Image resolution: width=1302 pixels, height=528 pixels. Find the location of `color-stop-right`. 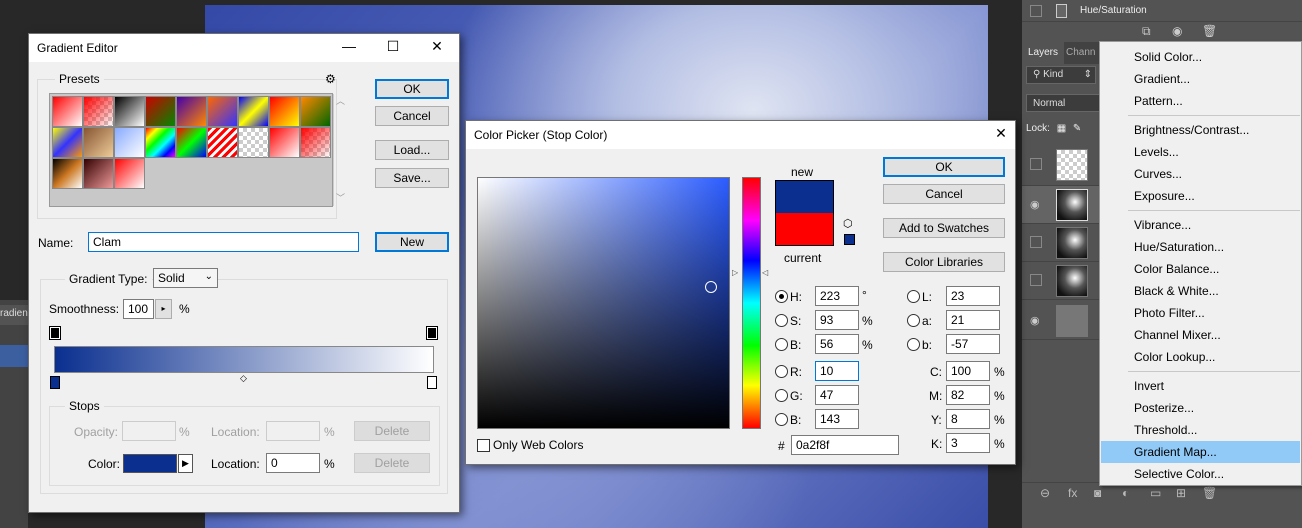

color-stop-right is located at coordinates (432, 382).